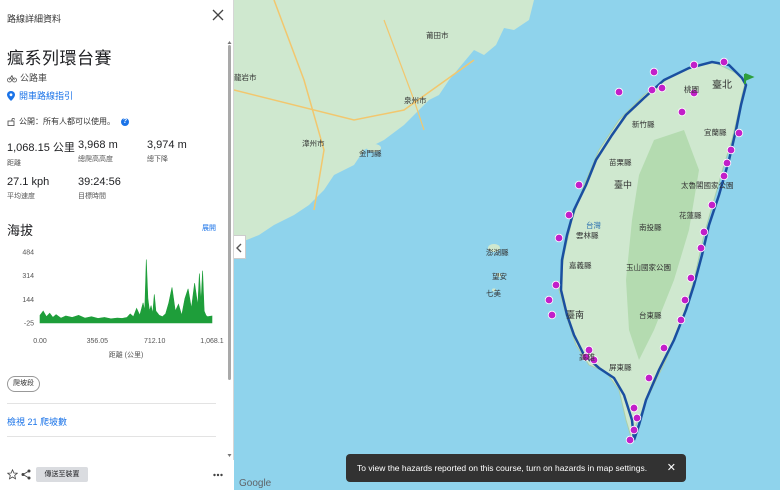 The width and height of the screenshot is (780, 490). Describe the element at coordinates (623, 184) in the screenshot. I see `map-label: 臺中` at that location.